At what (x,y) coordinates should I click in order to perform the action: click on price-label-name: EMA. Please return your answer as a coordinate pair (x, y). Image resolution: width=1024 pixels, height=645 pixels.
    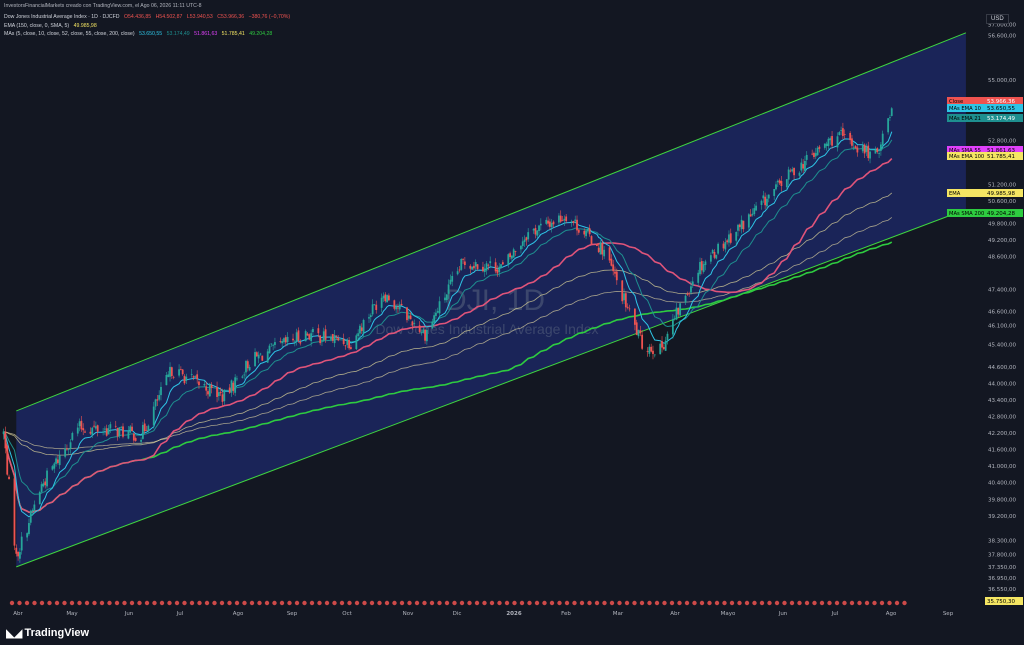
    Looking at the image, I should click on (955, 194).